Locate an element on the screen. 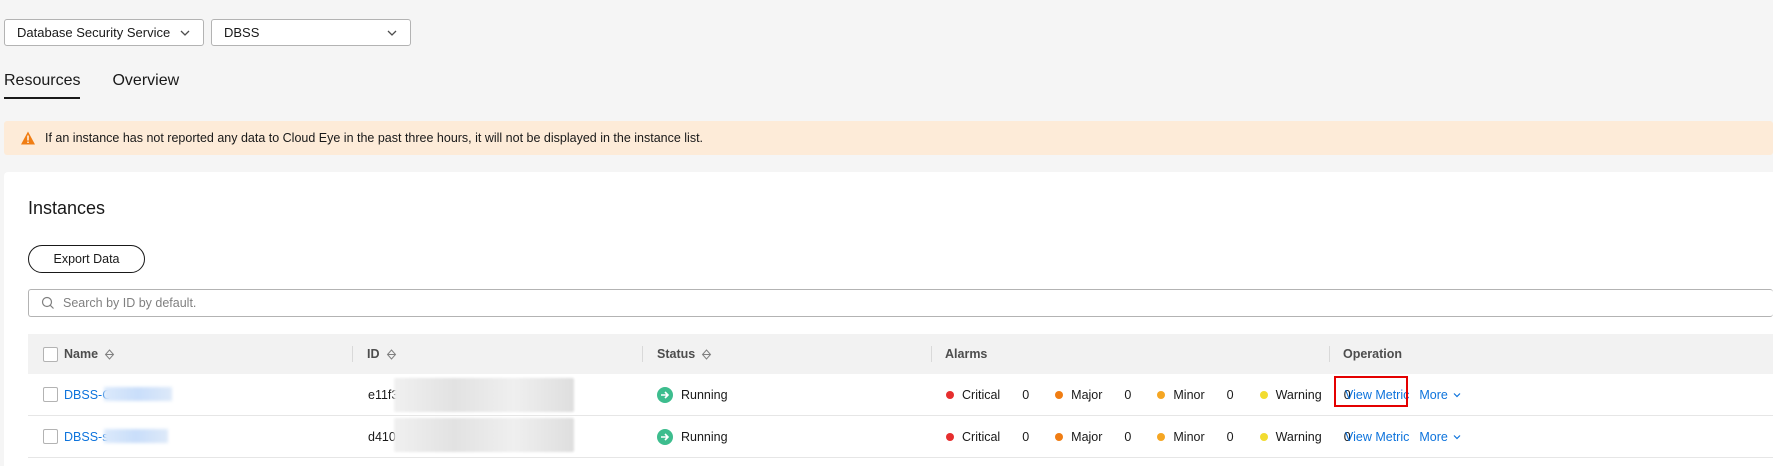 The width and height of the screenshot is (1773, 466). header-id-label: ID is located at coordinates (373, 354).